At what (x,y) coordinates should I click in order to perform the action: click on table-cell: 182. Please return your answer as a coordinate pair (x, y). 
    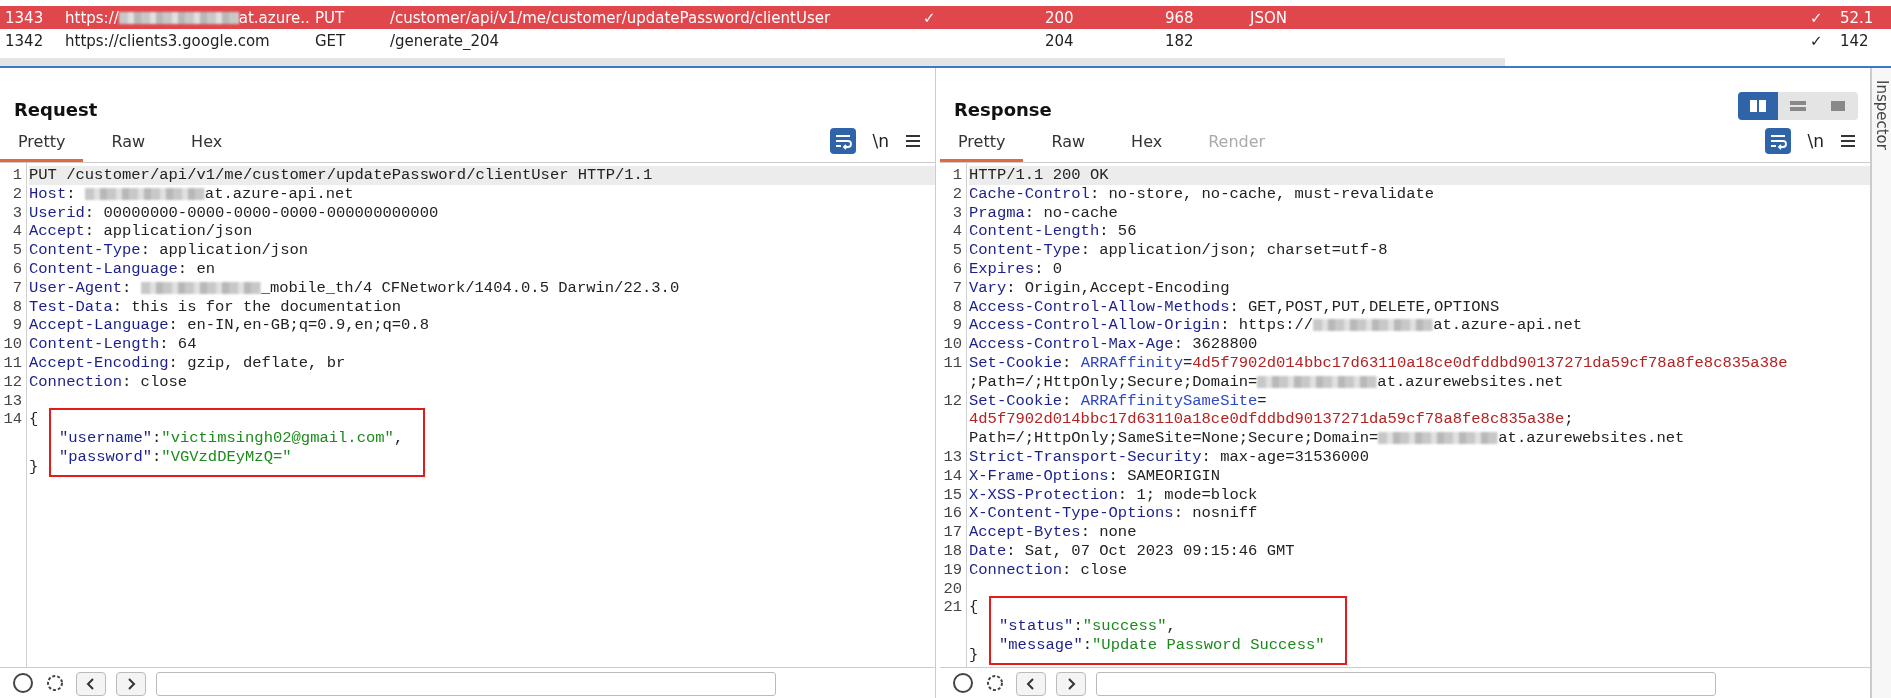
    Looking at the image, I should click on (1179, 40).